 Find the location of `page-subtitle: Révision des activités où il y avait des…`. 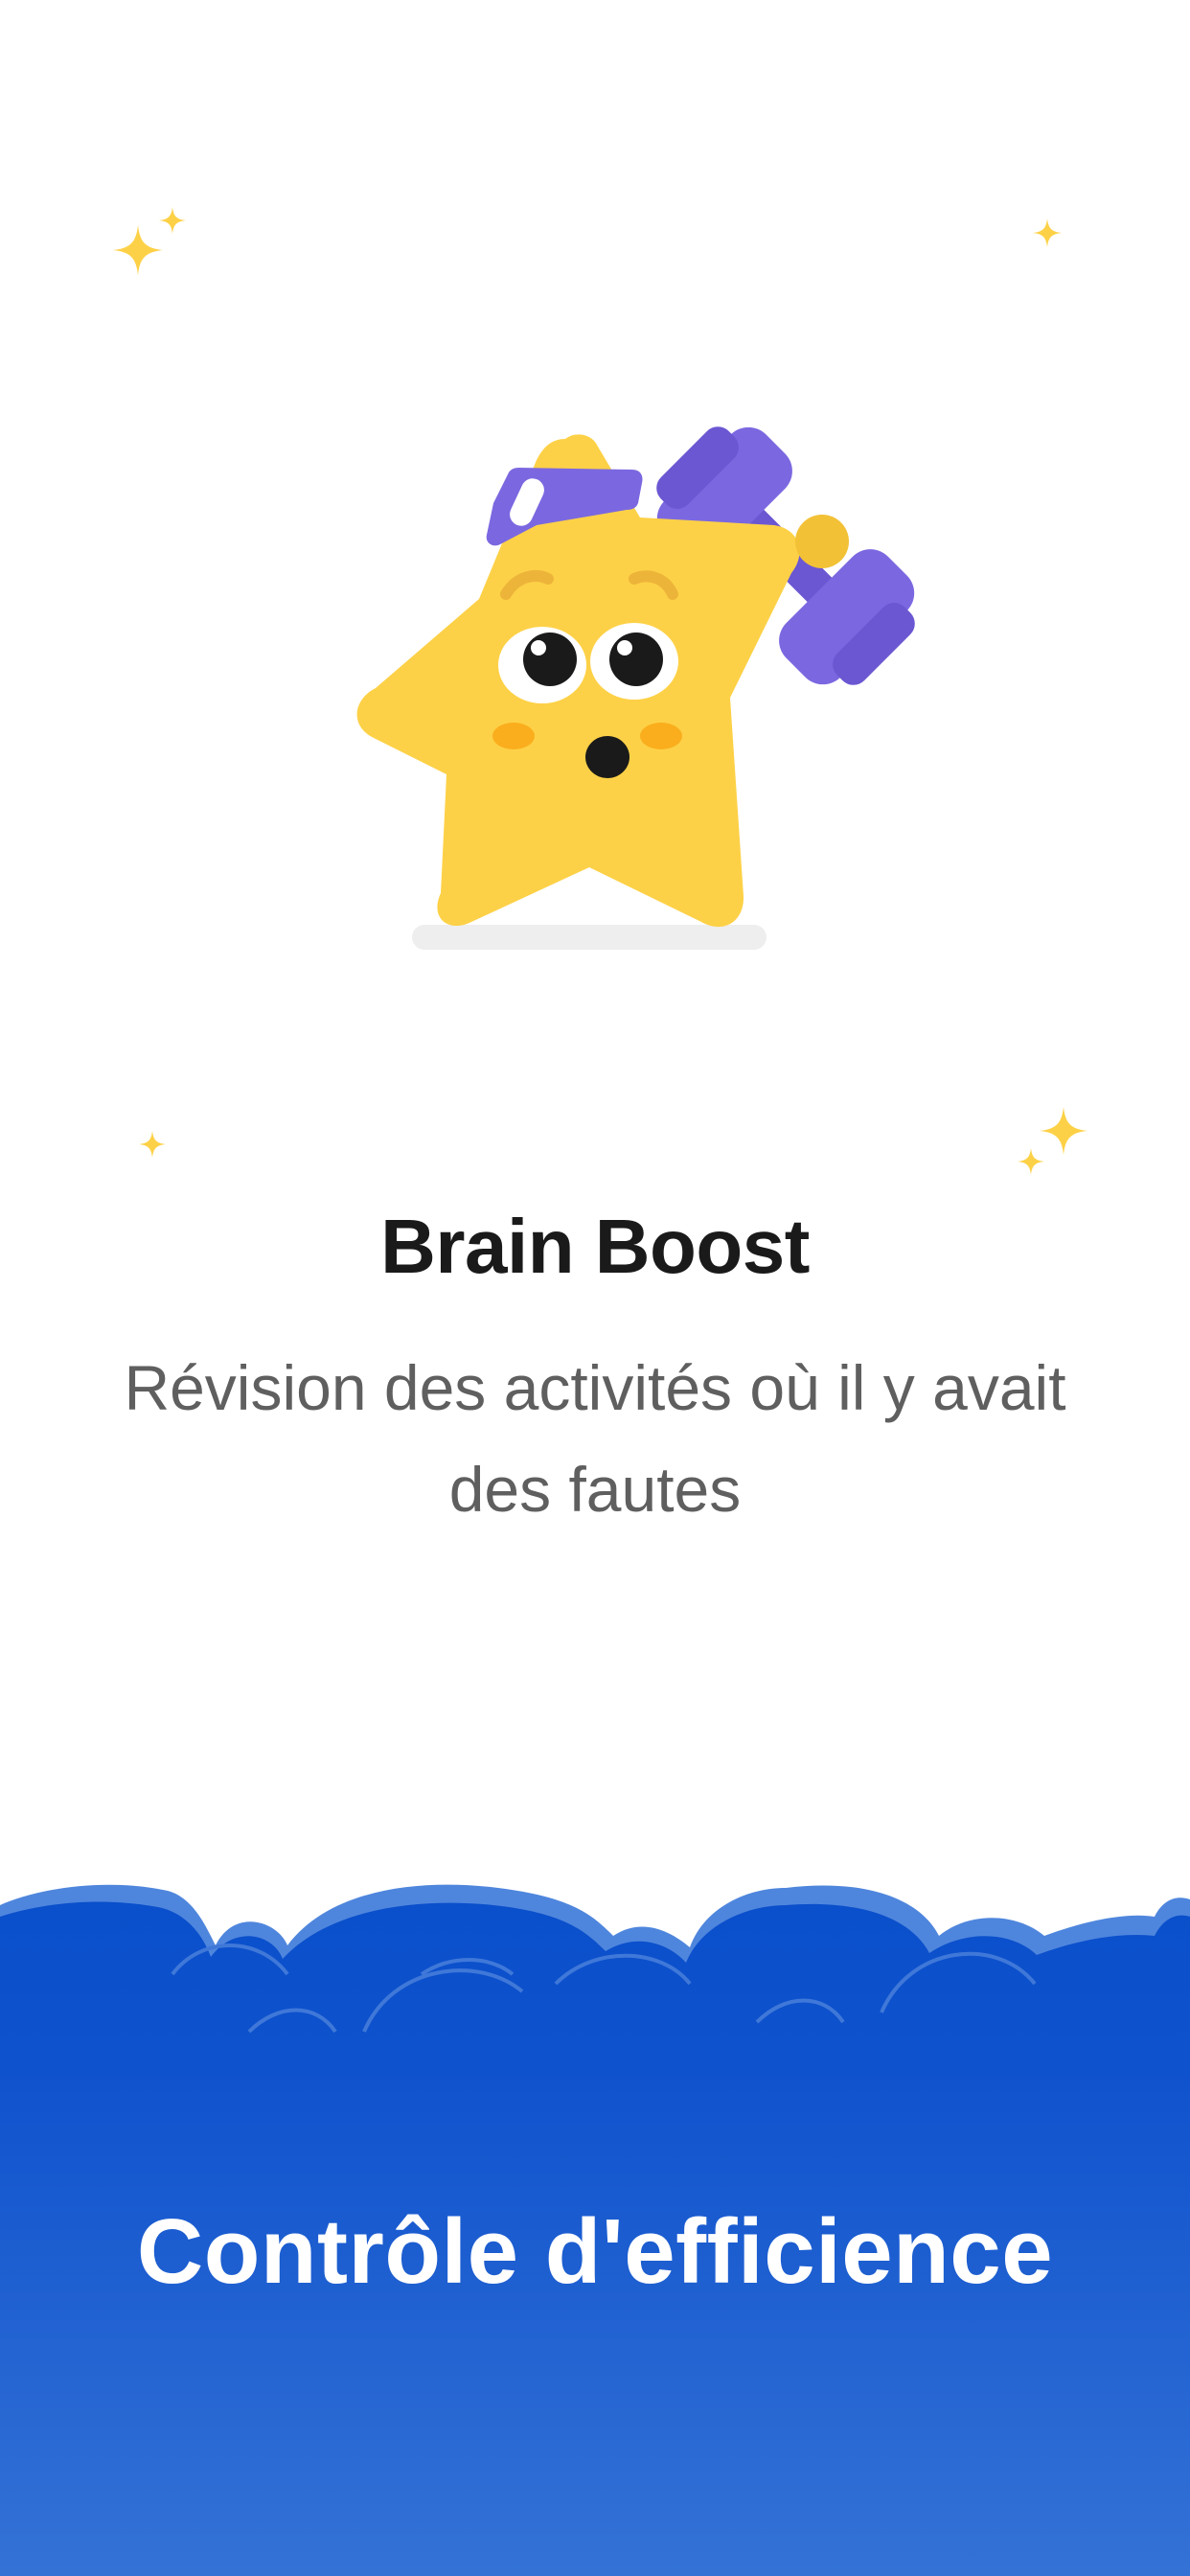

page-subtitle: Révision des activités où il y avait des… is located at coordinates (595, 1438).